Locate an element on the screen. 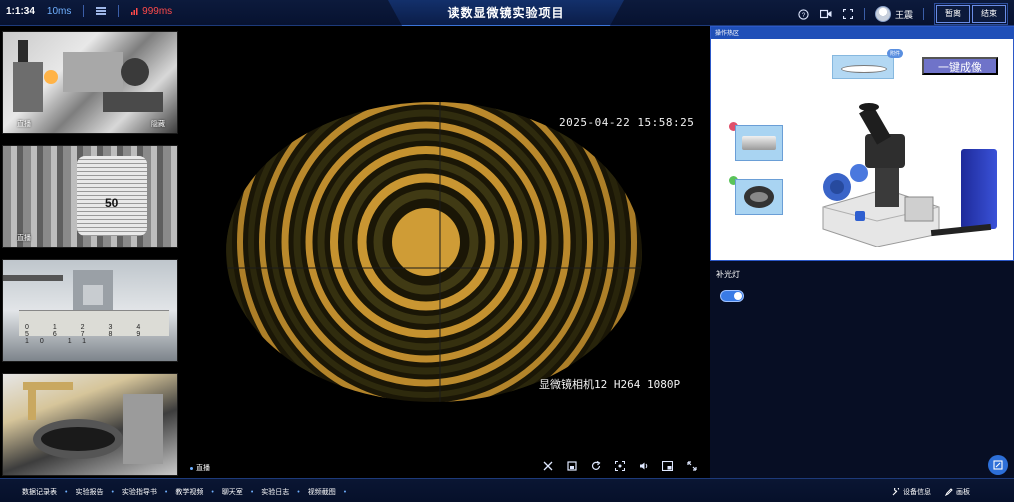  device-info-button: 设备信息 is located at coordinates (911, 492).